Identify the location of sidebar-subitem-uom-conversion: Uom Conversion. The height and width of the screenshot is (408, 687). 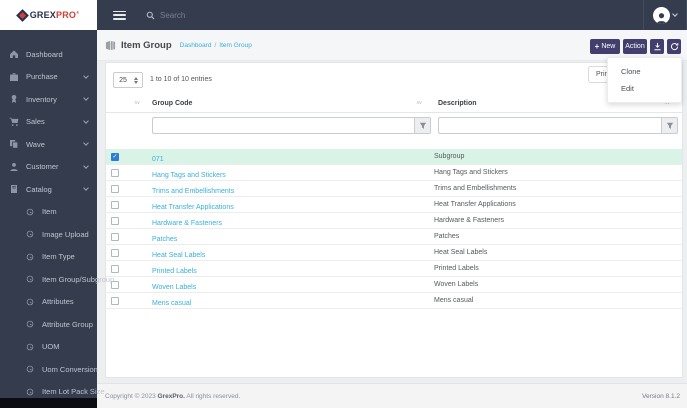
(49, 369).